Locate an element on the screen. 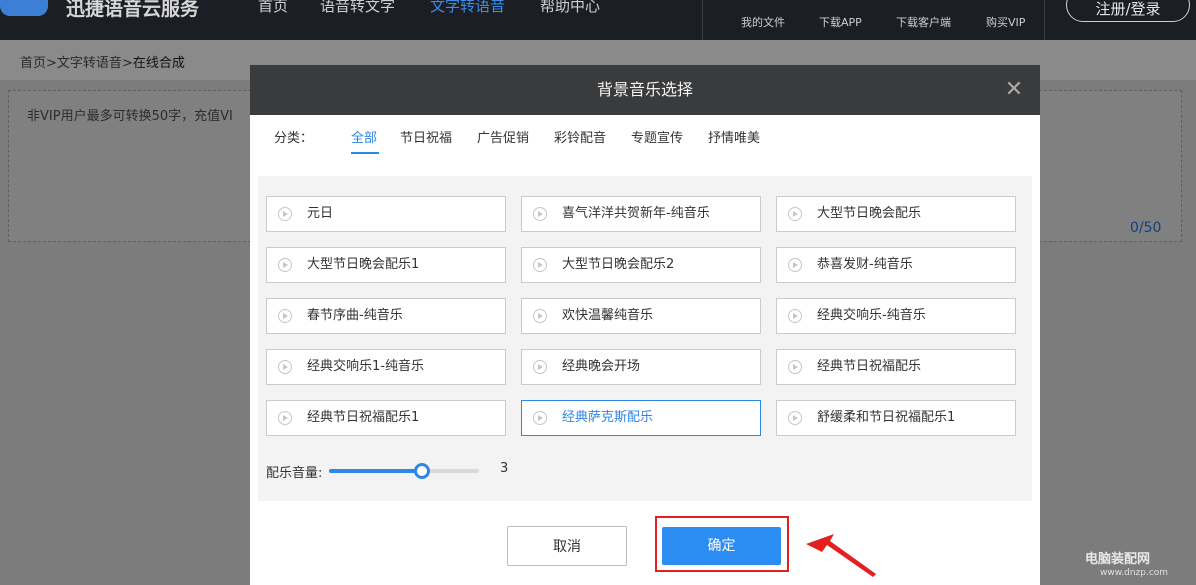 Image resolution: width=1196 pixels, height=585 pixels. active-tab-indicator is located at coordinates (365, 153).